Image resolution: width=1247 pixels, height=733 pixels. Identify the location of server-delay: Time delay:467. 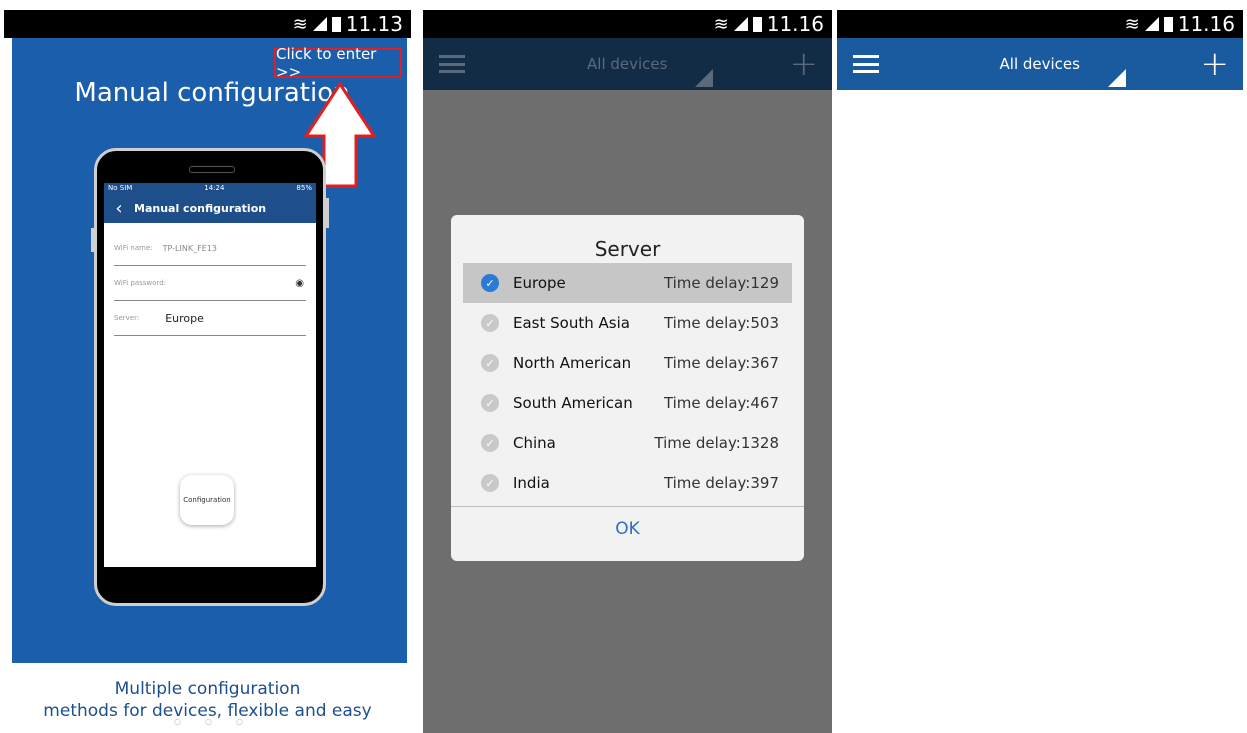
(721, 403).